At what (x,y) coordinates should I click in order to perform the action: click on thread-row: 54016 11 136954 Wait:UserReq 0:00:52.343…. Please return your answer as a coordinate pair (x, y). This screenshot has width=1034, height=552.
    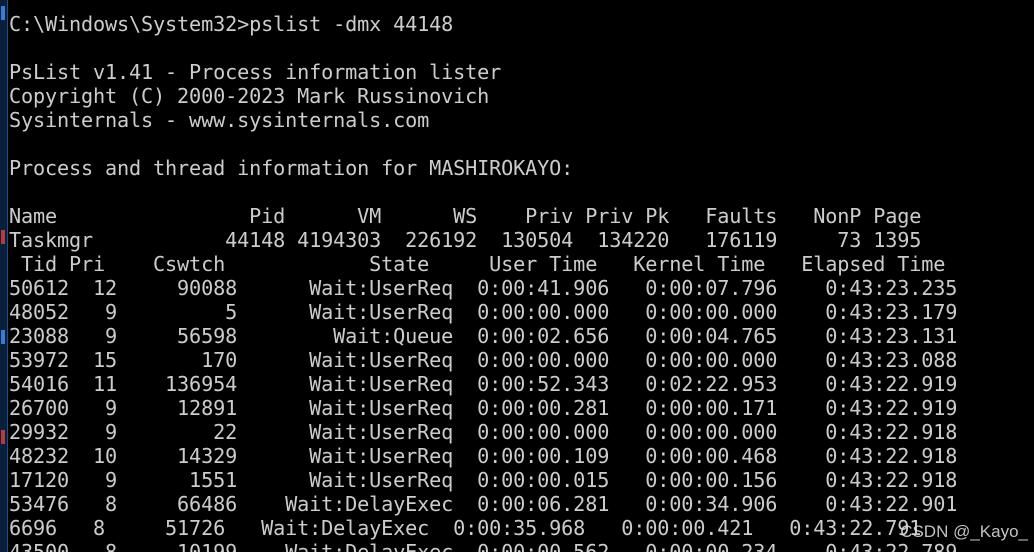
    Looking at the image, I should click on (483, 384).